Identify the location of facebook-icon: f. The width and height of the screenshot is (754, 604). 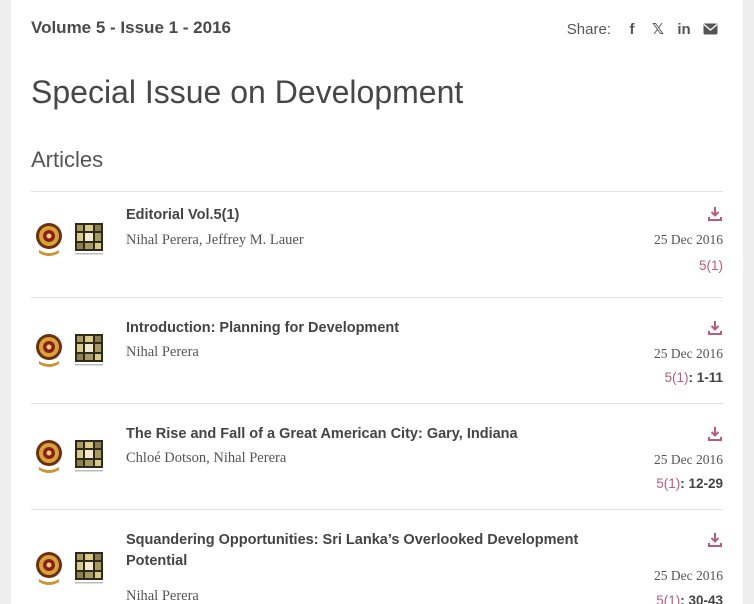
(632, 29).